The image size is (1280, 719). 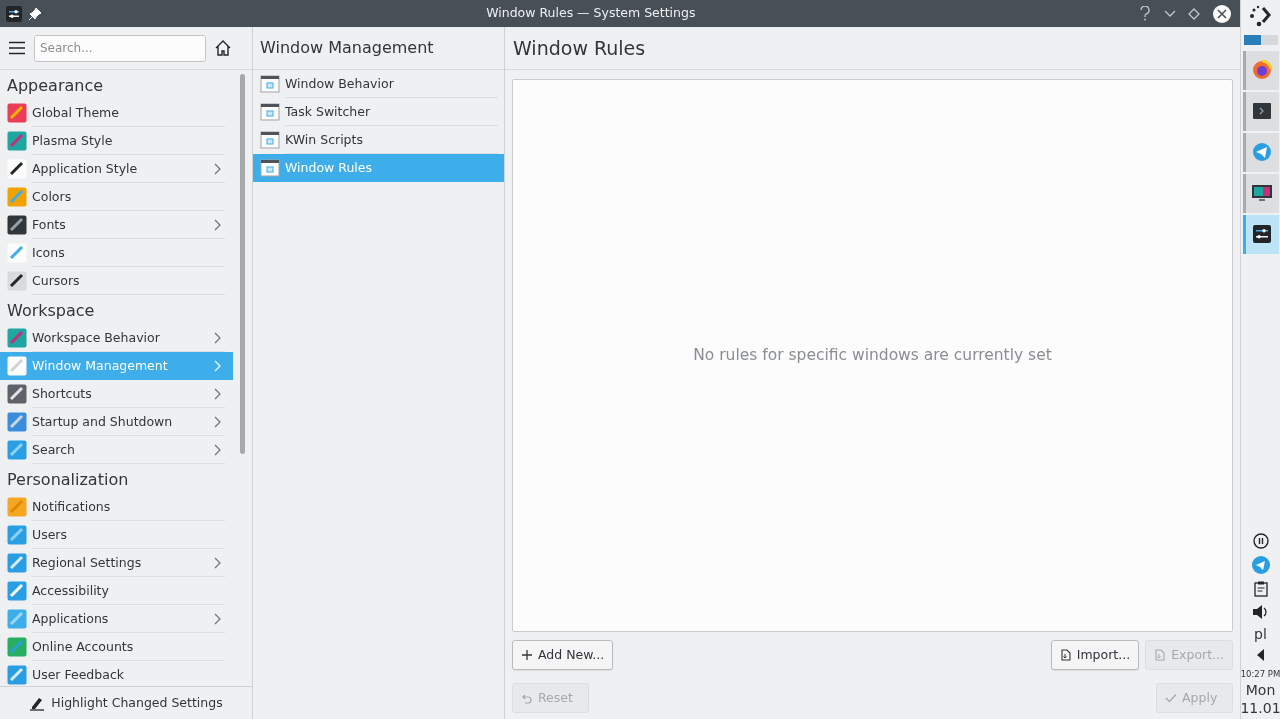 What do you see at coordinates (17, 48) in the screenshot?
I see `menu-icon` at bounding box center [17, 48].